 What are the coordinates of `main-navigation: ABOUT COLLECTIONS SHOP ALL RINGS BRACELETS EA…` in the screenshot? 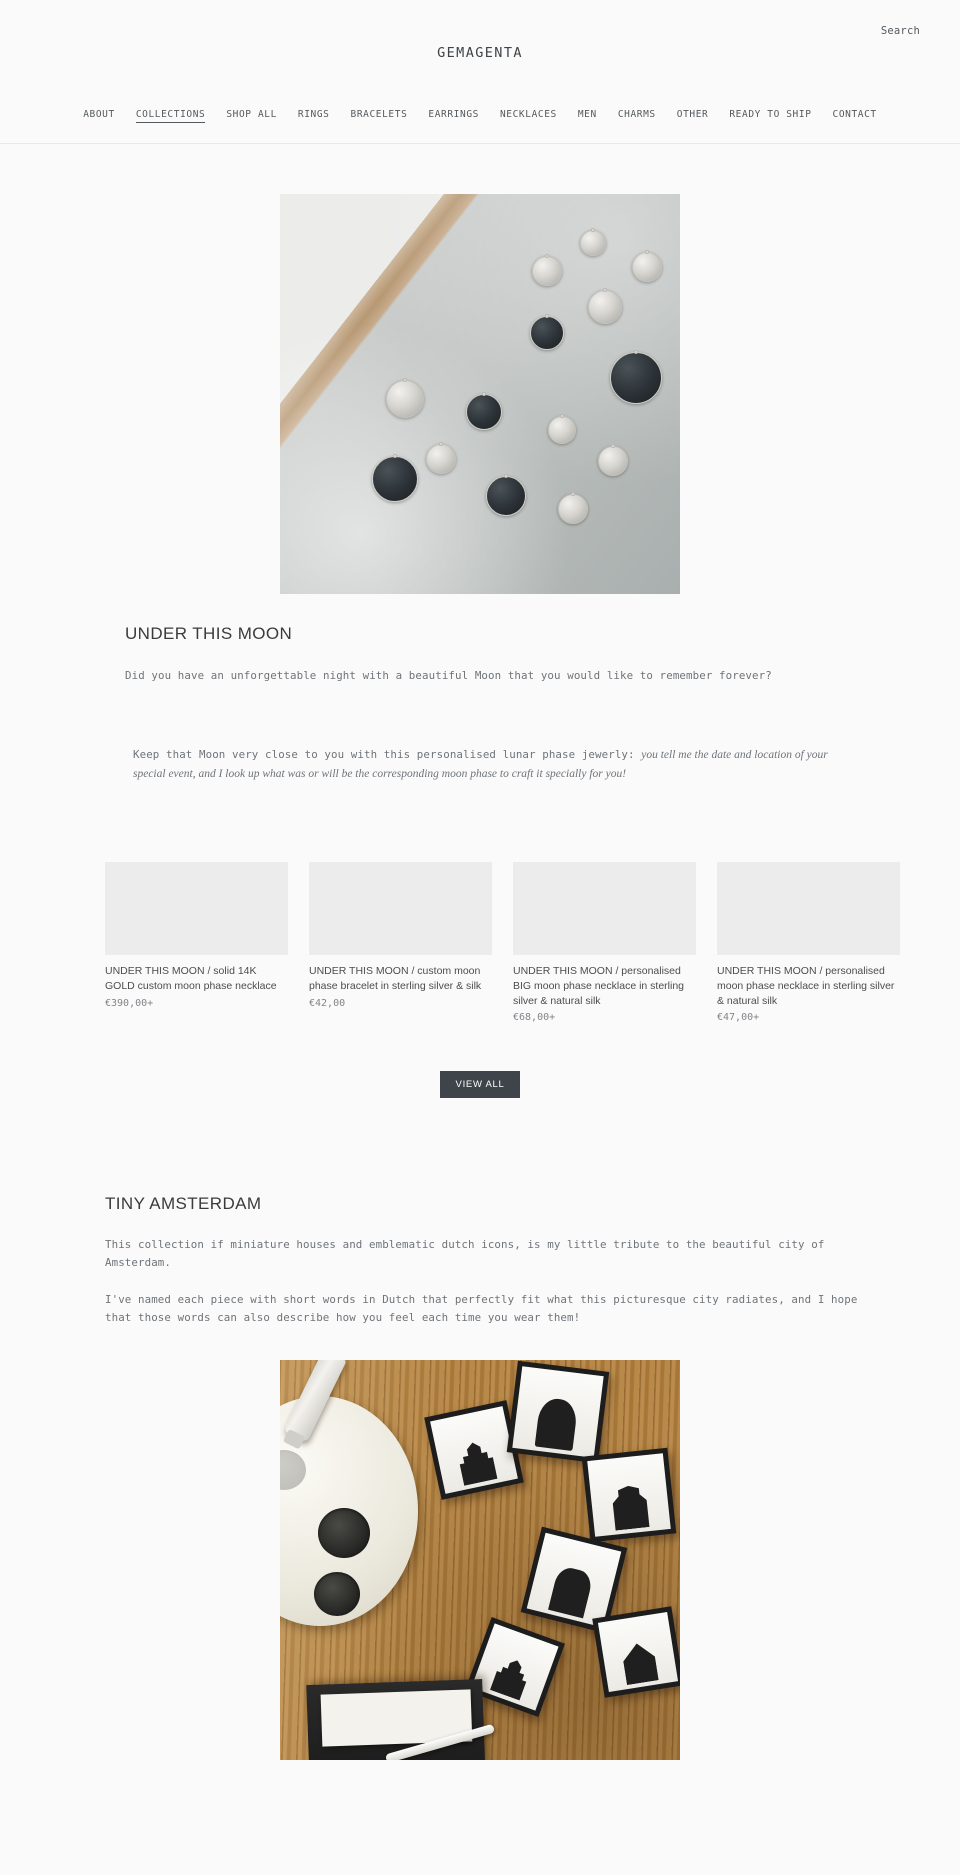 It's located at (480, 116).